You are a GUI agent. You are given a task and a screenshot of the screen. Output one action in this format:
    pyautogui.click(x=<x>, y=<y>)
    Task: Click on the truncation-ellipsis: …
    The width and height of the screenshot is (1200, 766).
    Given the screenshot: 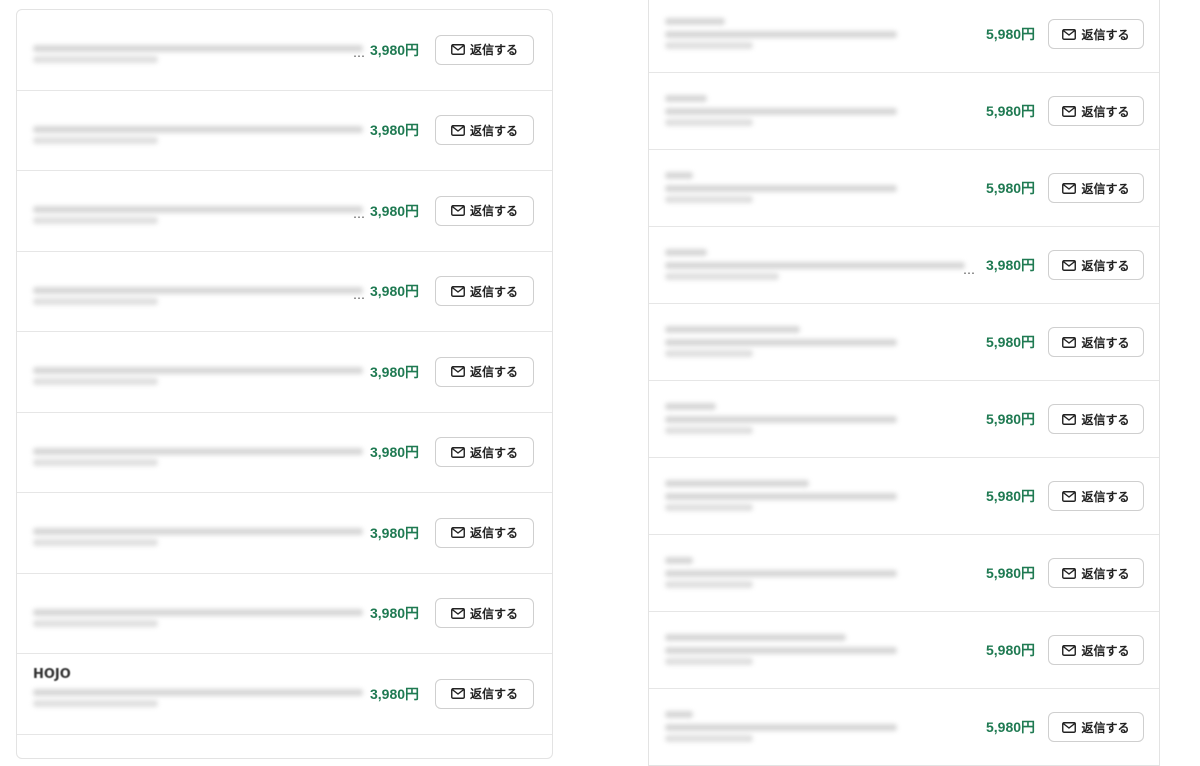 What is the action you would take?
    pyautogui.click(x=969, y=270)
    